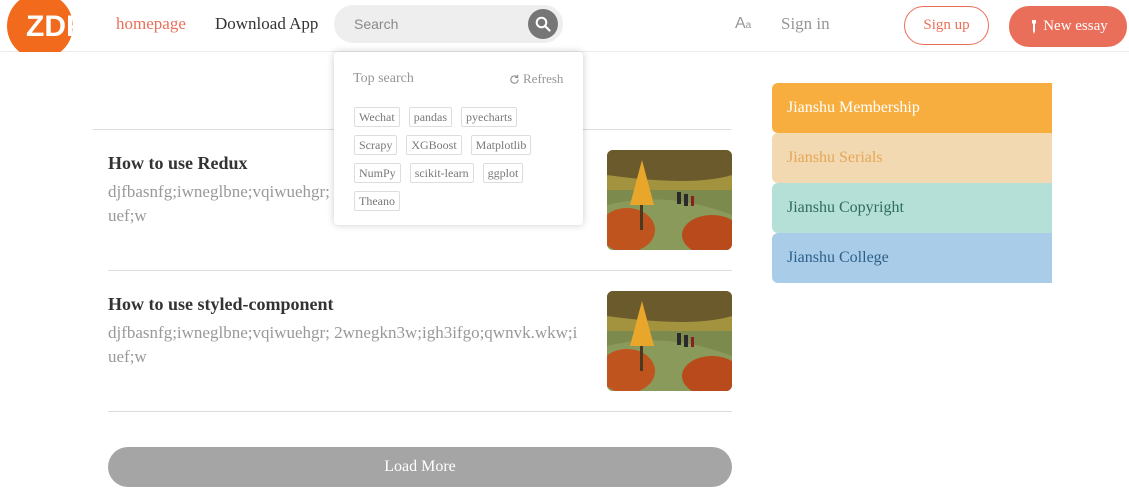 The image size is (1129, 491). I want to click on top-search-title: Top search, so click(383, 78).